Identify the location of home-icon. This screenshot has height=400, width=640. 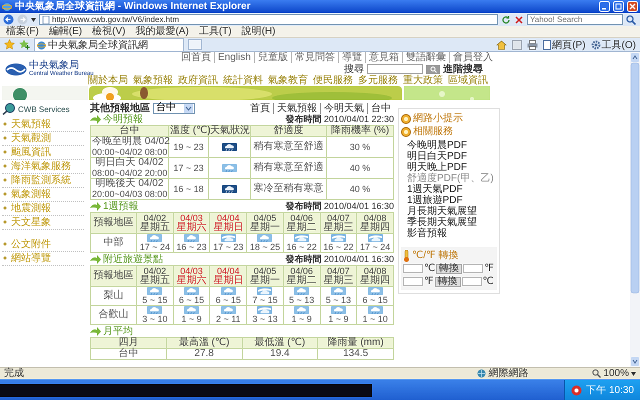
(502, 45).